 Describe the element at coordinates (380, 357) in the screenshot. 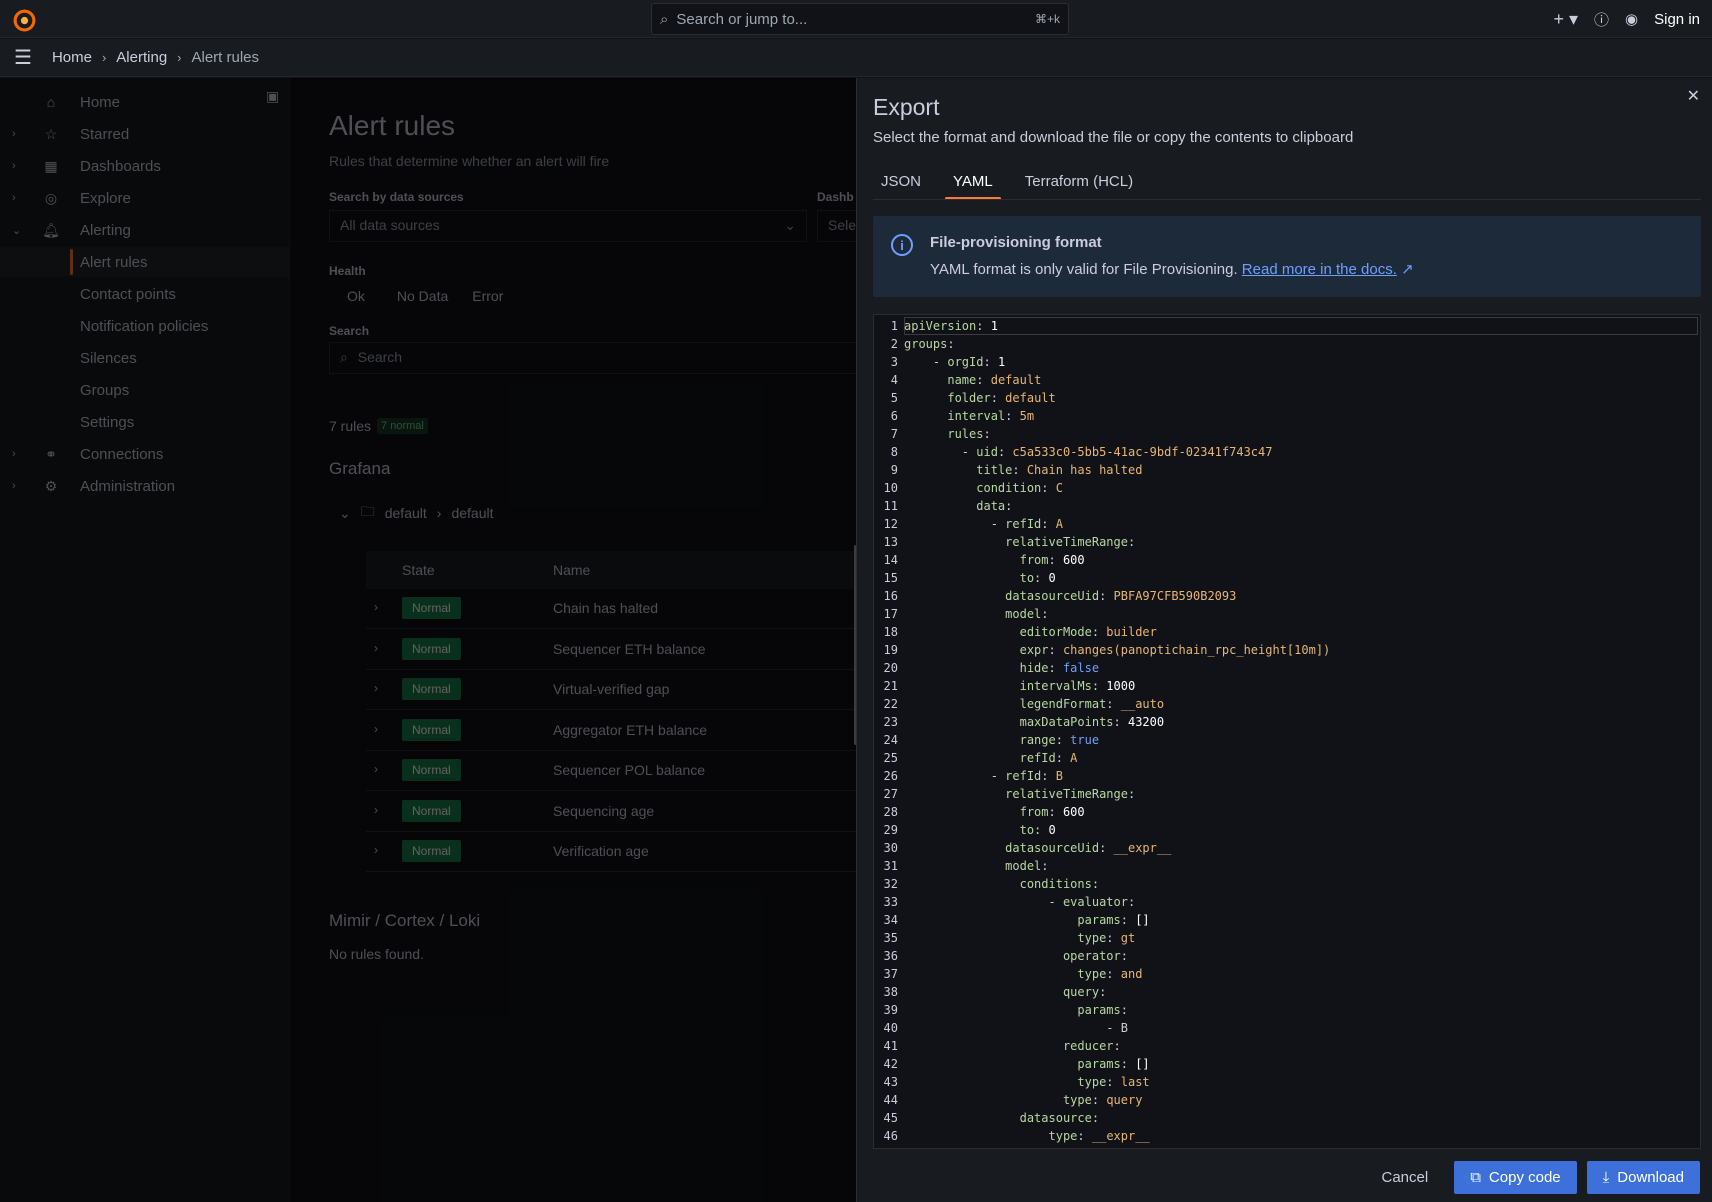

I see `rules-search-placeholder: Search` at that location.